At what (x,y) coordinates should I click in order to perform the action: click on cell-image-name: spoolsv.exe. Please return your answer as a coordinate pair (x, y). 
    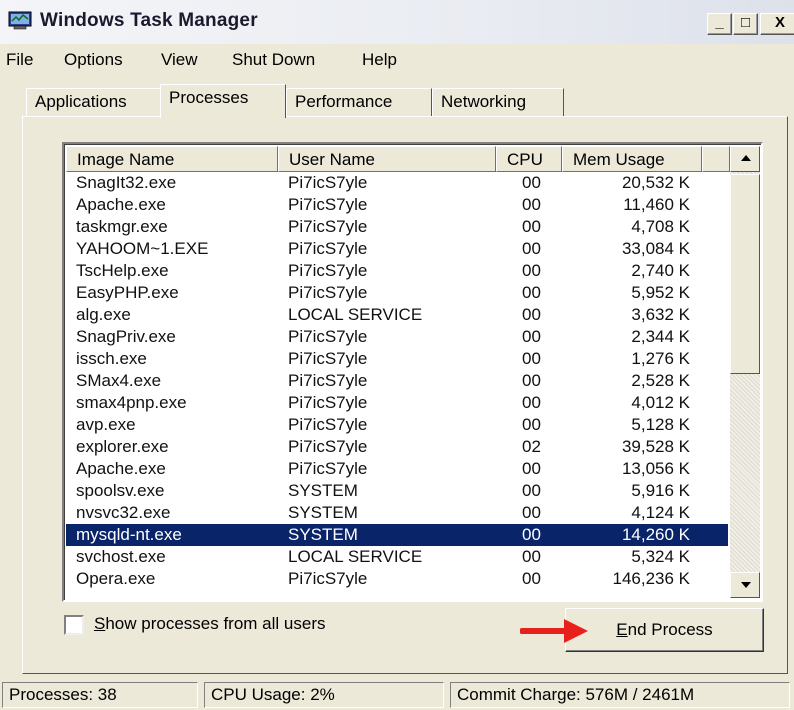
    Looking at the image, I should click on (120, 490).